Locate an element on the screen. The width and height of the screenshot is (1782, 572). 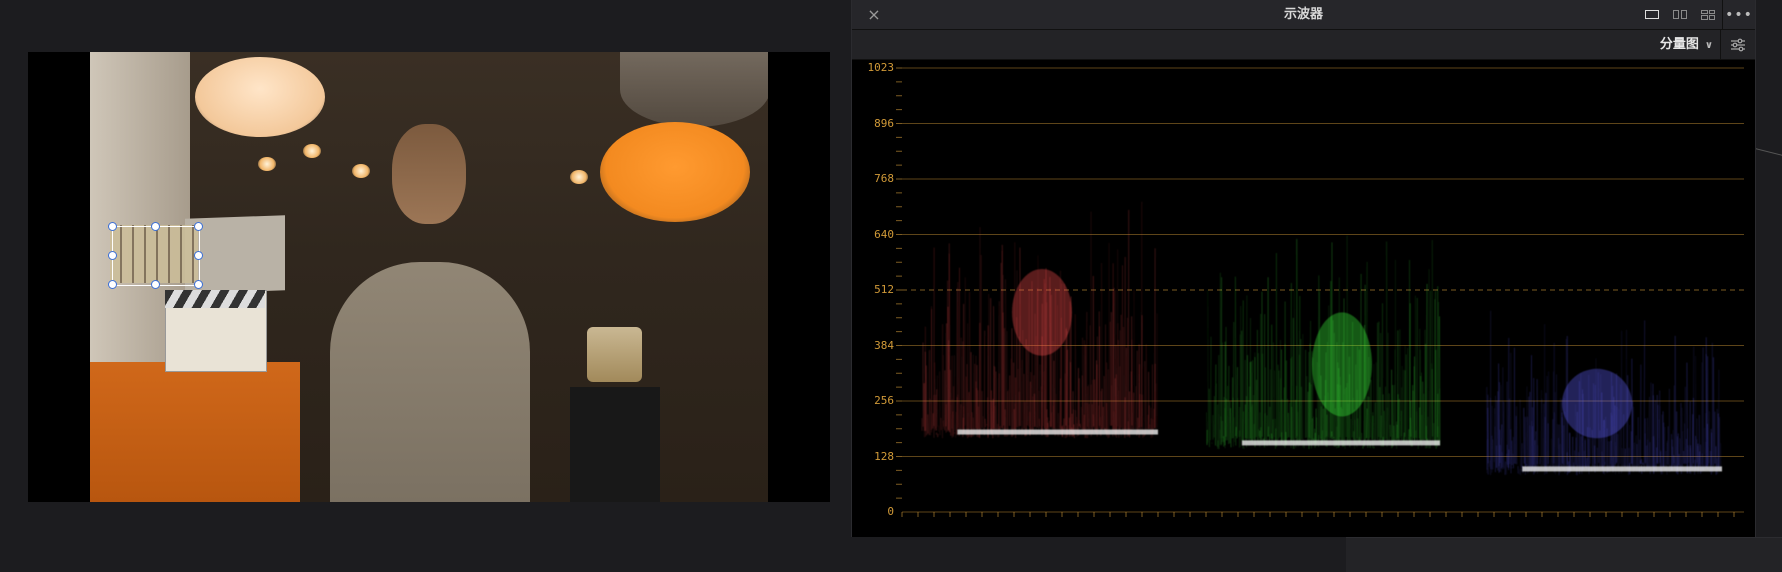
y-tick-label: 256 is located at coordinates (875, 400).